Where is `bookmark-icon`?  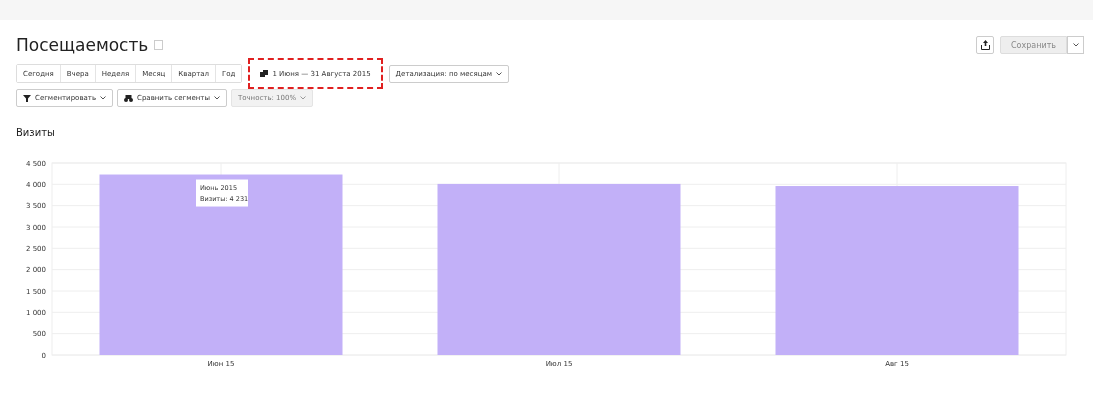
bookmark-icon is located at coordinates (159, 45).